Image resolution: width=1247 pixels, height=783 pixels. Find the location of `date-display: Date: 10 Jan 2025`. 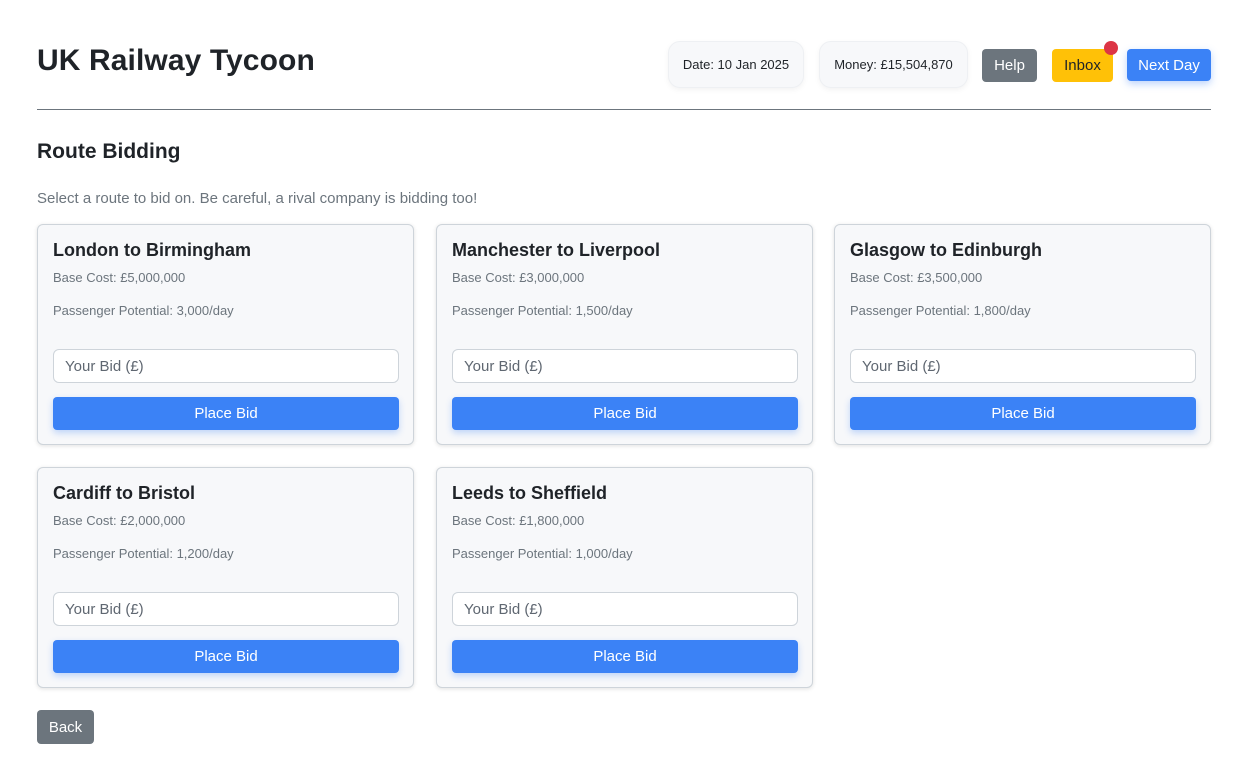

date-display: Date: 10 Jan 2025 is located at coordinates (736, 64).